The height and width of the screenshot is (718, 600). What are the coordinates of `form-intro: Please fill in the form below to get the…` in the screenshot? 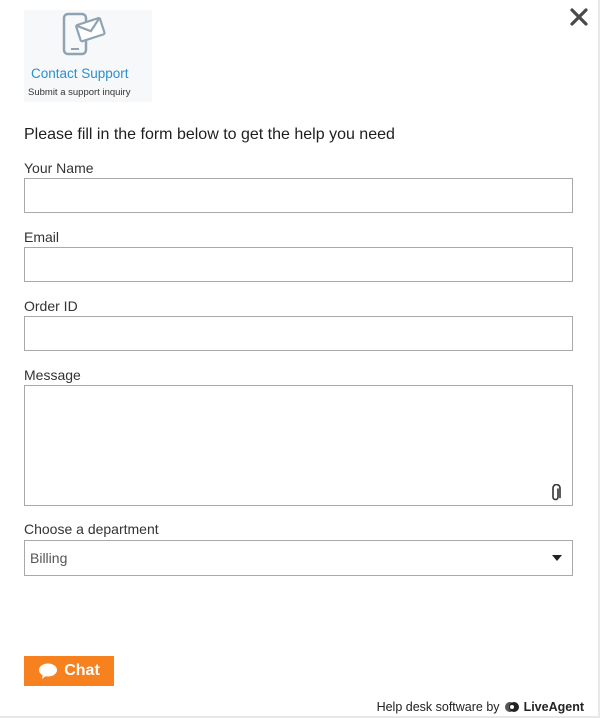 It's located at (209, 134).